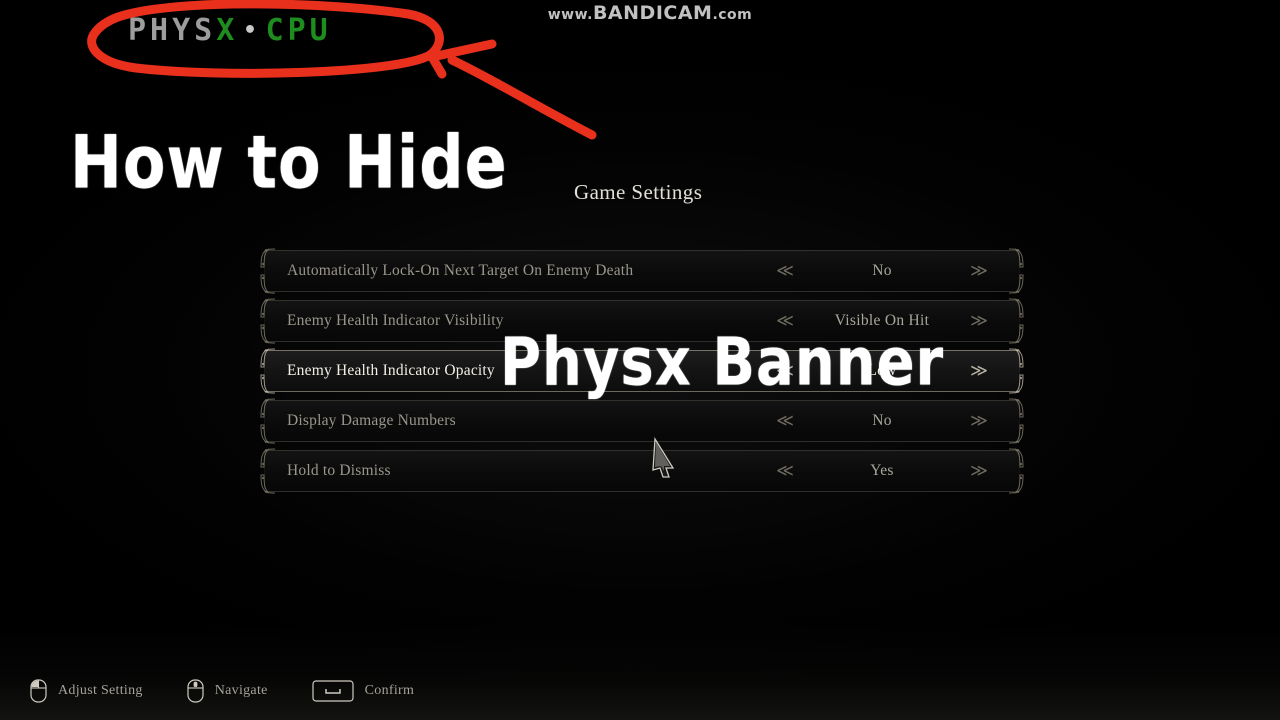 The height and width of the screenshot is (720, 1280). I want to click on hint-navigate: Navigate, so click(227, 691).